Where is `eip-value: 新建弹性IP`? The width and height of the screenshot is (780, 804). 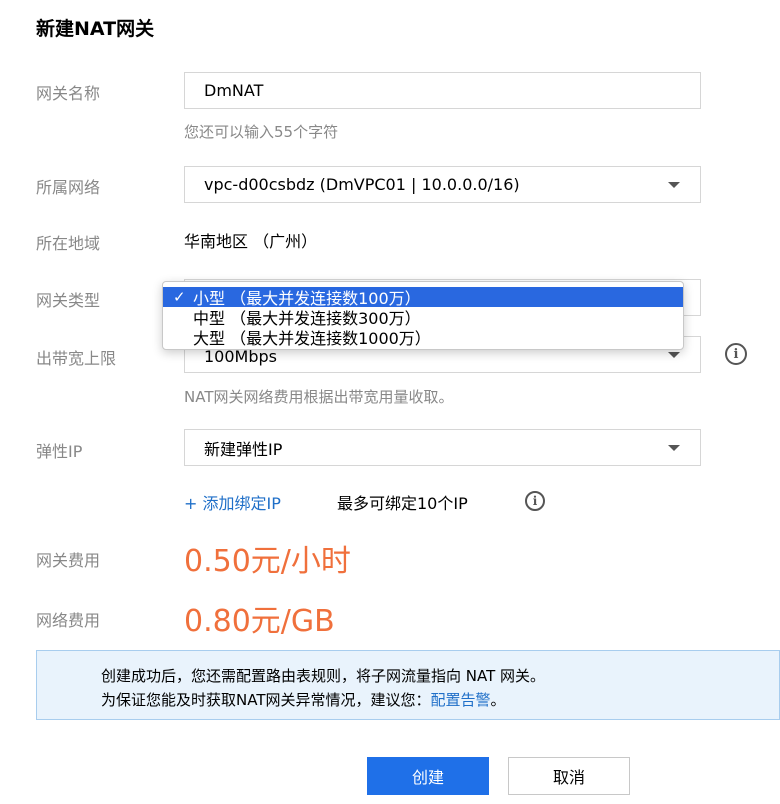 eip-value: 新建弹性IP is located at coordinates (243, 449).